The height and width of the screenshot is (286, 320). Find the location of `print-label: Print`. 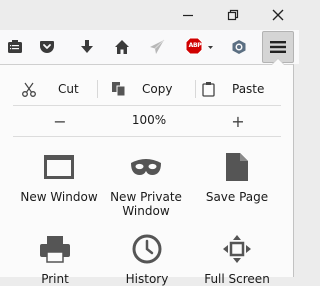

print-label: Print is located at coordinates (55, 279).